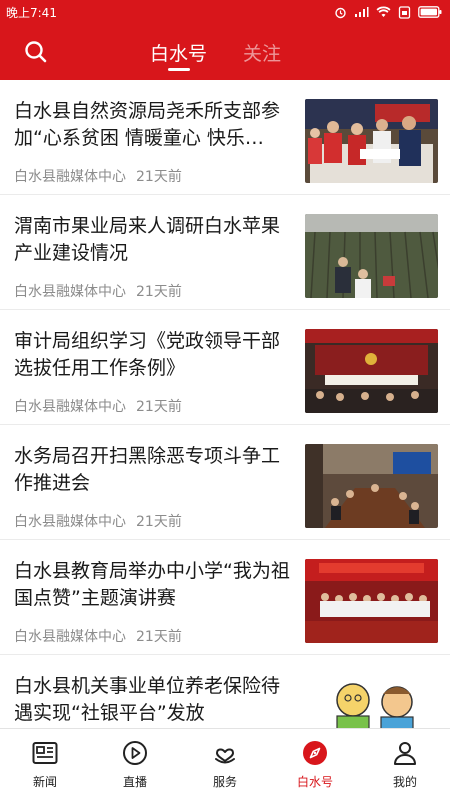 Image resolution: width=450 pixels, height=800 pixels. What do you see at coordinates (383, 11) in the screenshot?
I see `wifi-icon` at bounding box center [383, 11].